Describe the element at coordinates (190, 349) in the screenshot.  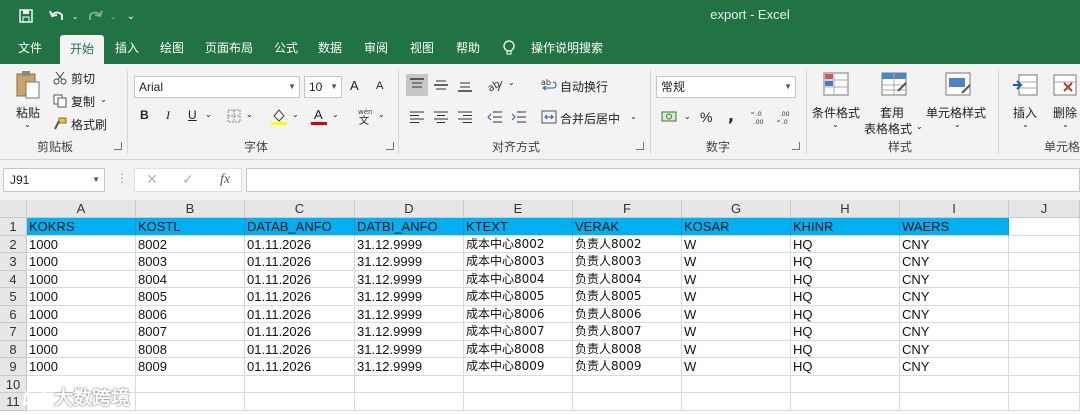
I see `table-cell: 8008` at that location.